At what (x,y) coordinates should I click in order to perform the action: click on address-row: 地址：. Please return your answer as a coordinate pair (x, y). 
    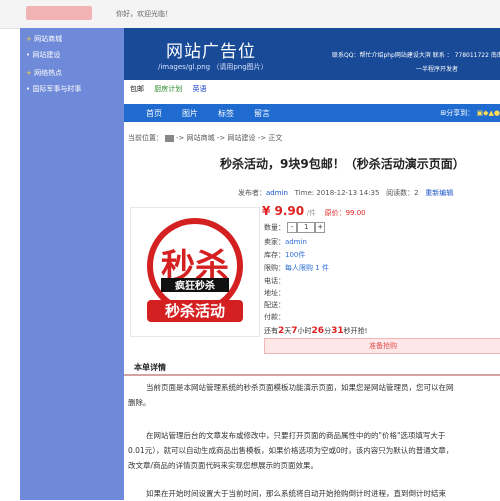
    Looking at the image, I should click on (274, 293).